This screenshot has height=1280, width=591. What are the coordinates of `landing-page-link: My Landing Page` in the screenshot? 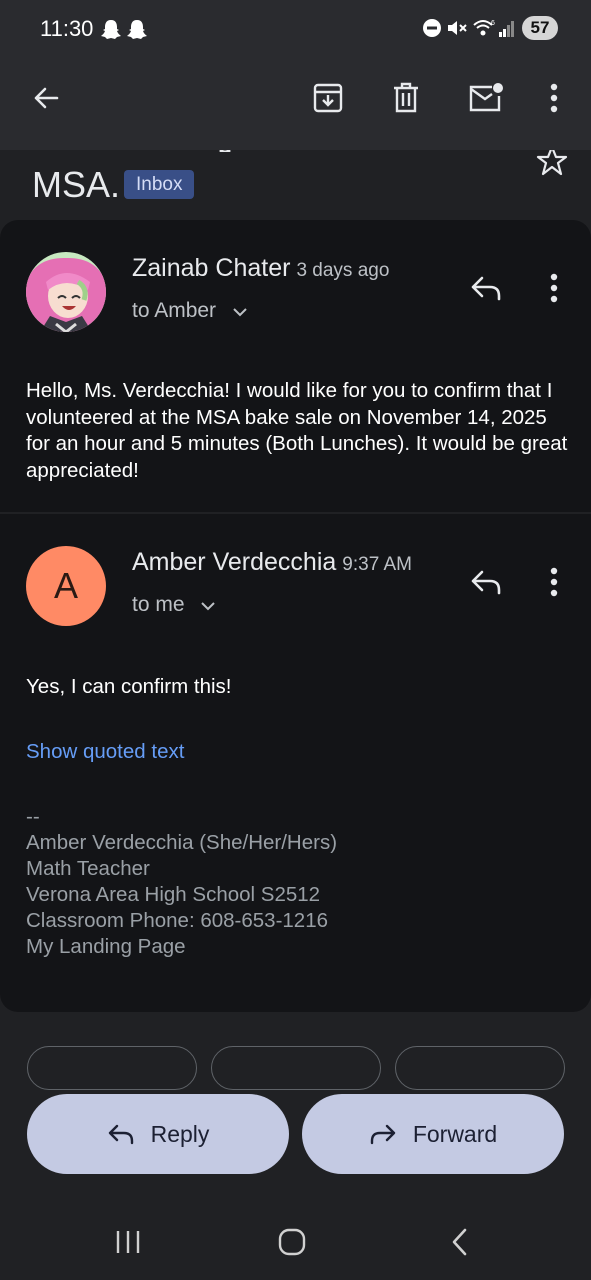 It's located at (106, 947).